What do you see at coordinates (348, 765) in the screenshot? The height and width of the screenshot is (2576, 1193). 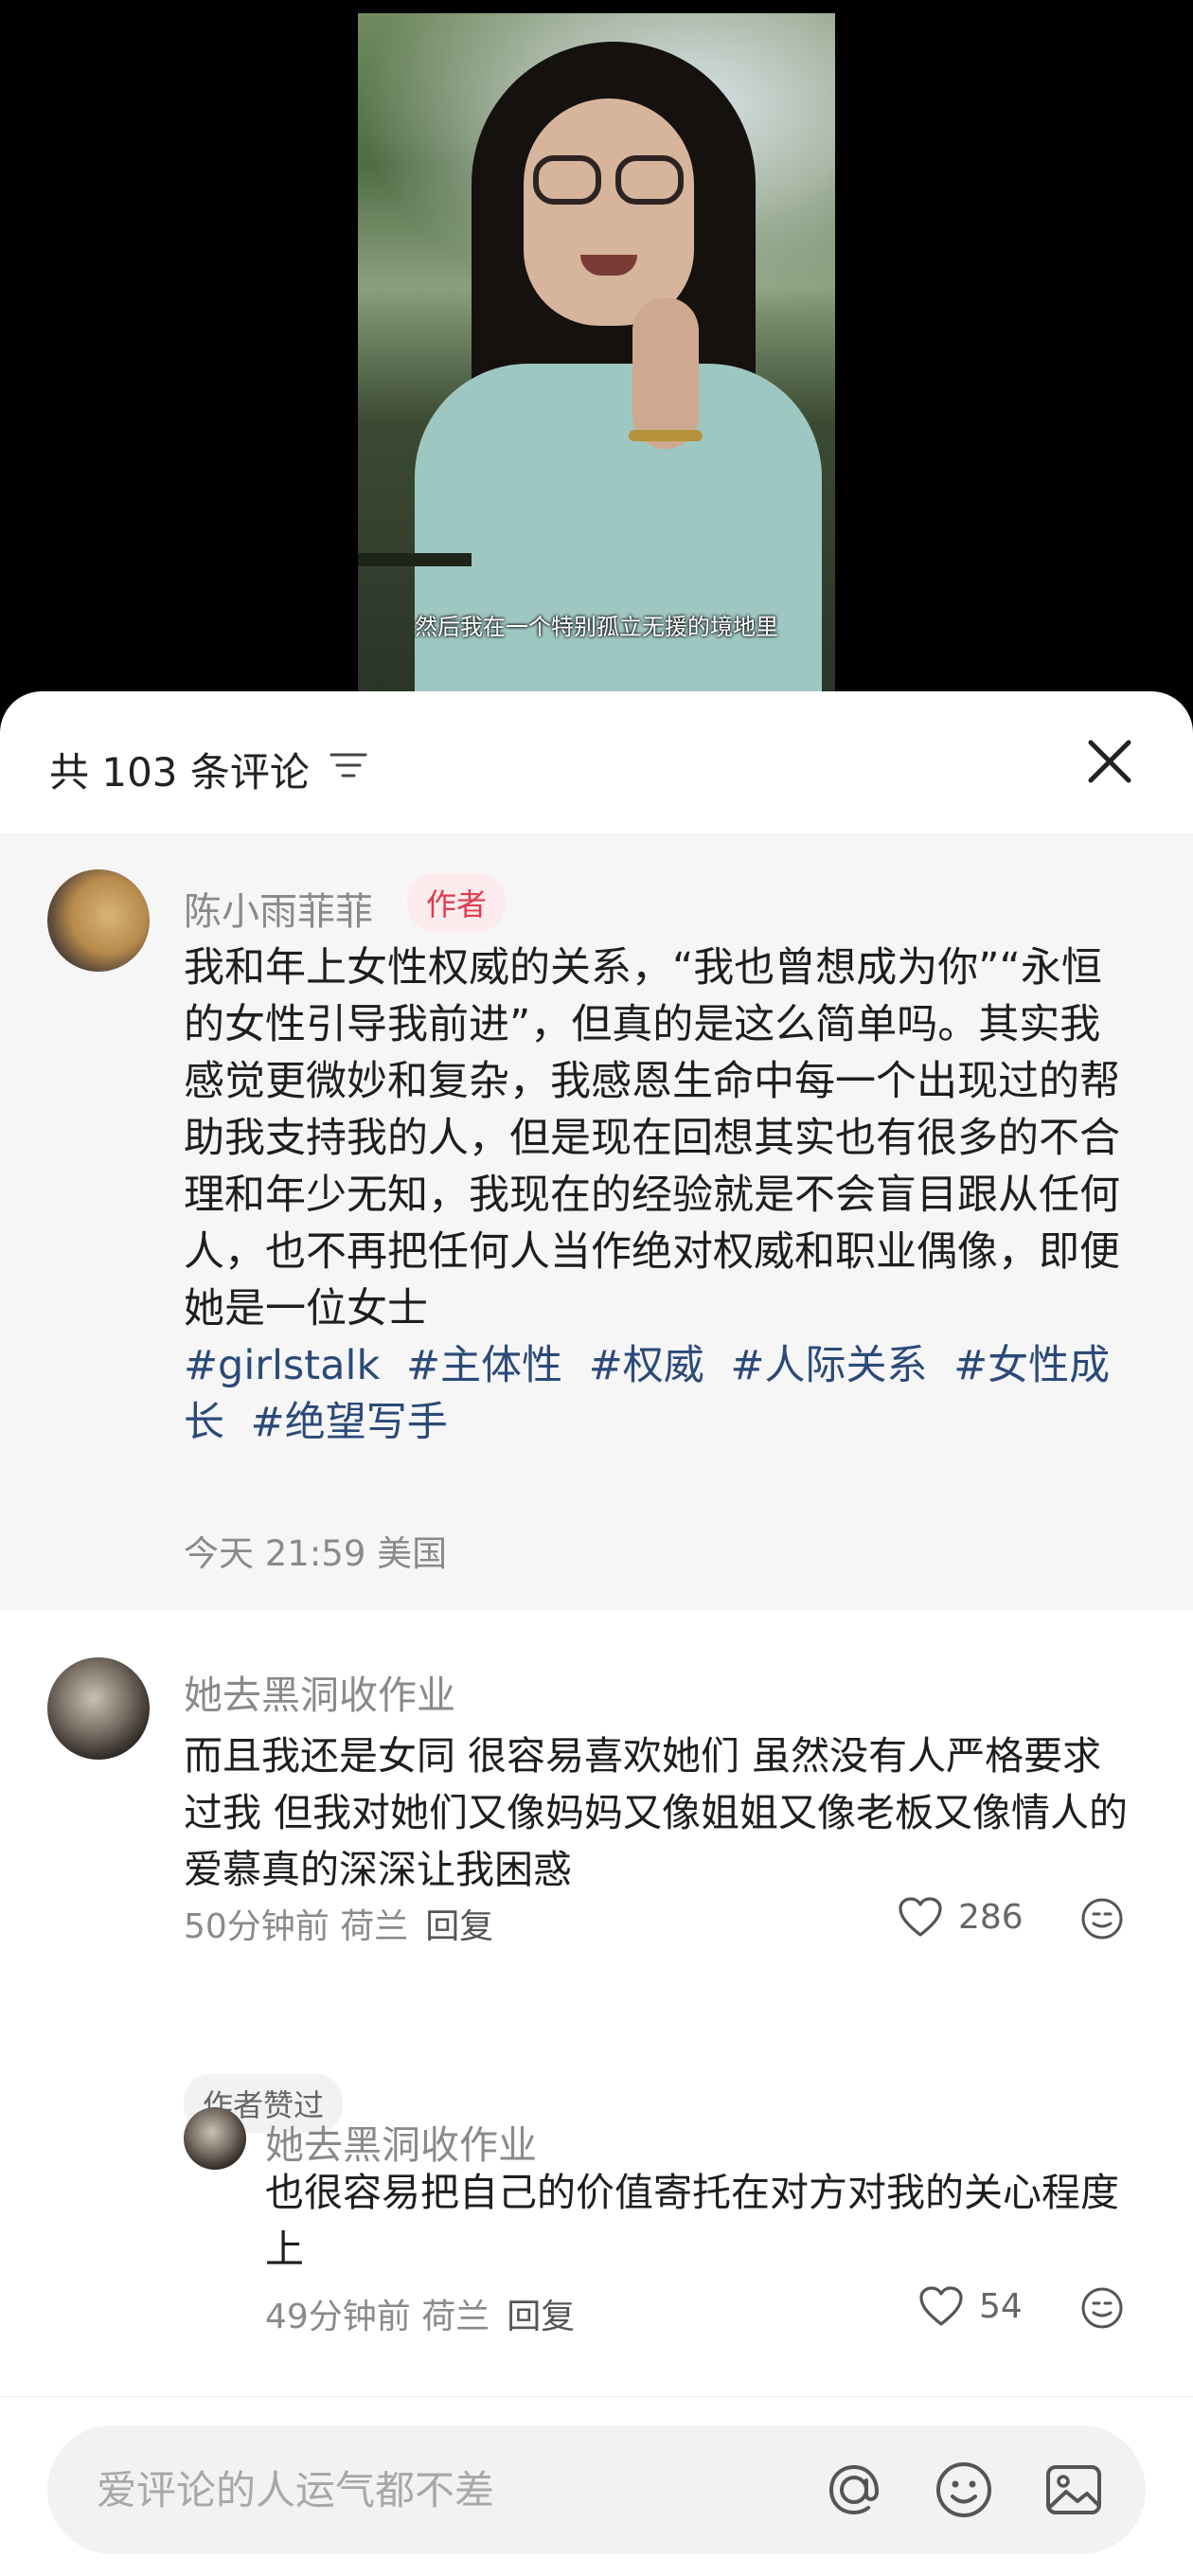 I see `sort-icon` at bounding box center [348, 765].